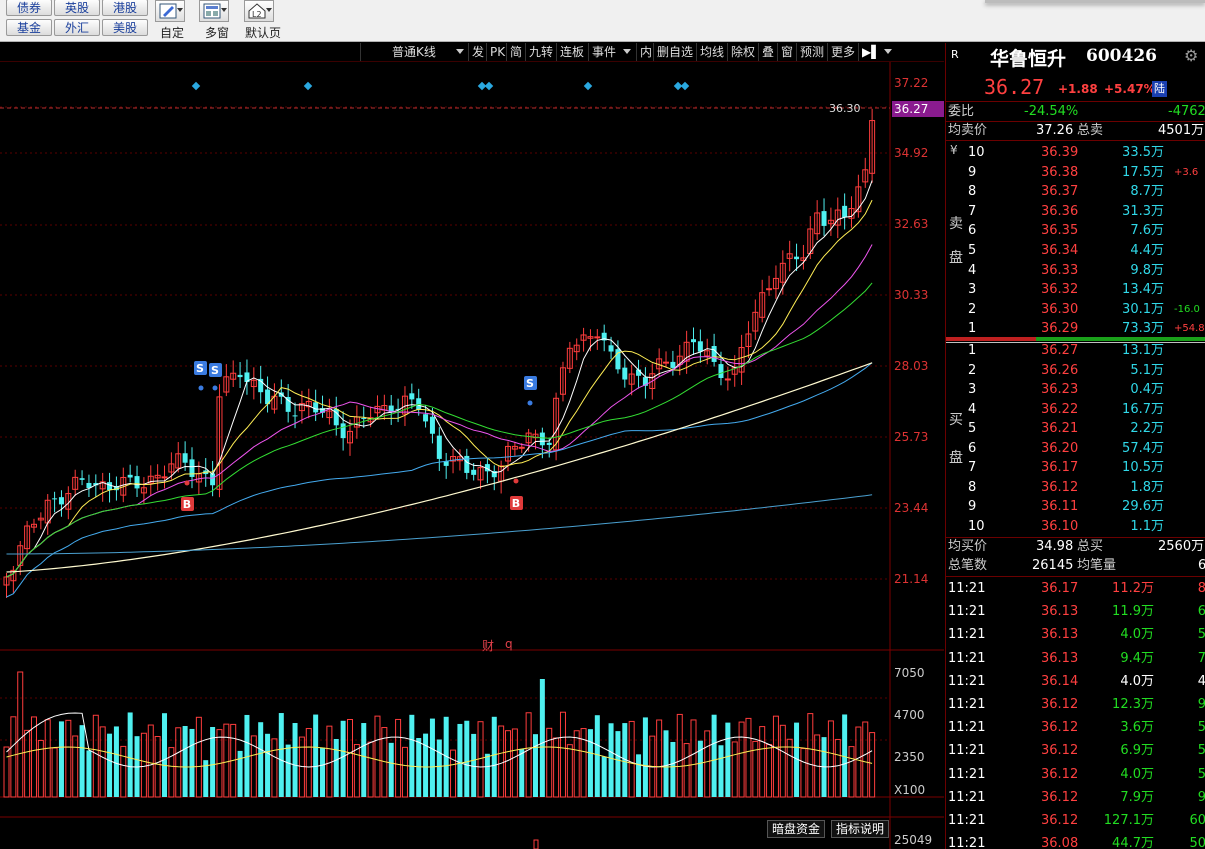 The width and height of the screenshot is (1205, 849). What do you see at coordinates (1075, 309) in the screenshot?
I see `ask-level-row: 2 36.30 30.1万 -16.0` at bounding box center [1075, 309].